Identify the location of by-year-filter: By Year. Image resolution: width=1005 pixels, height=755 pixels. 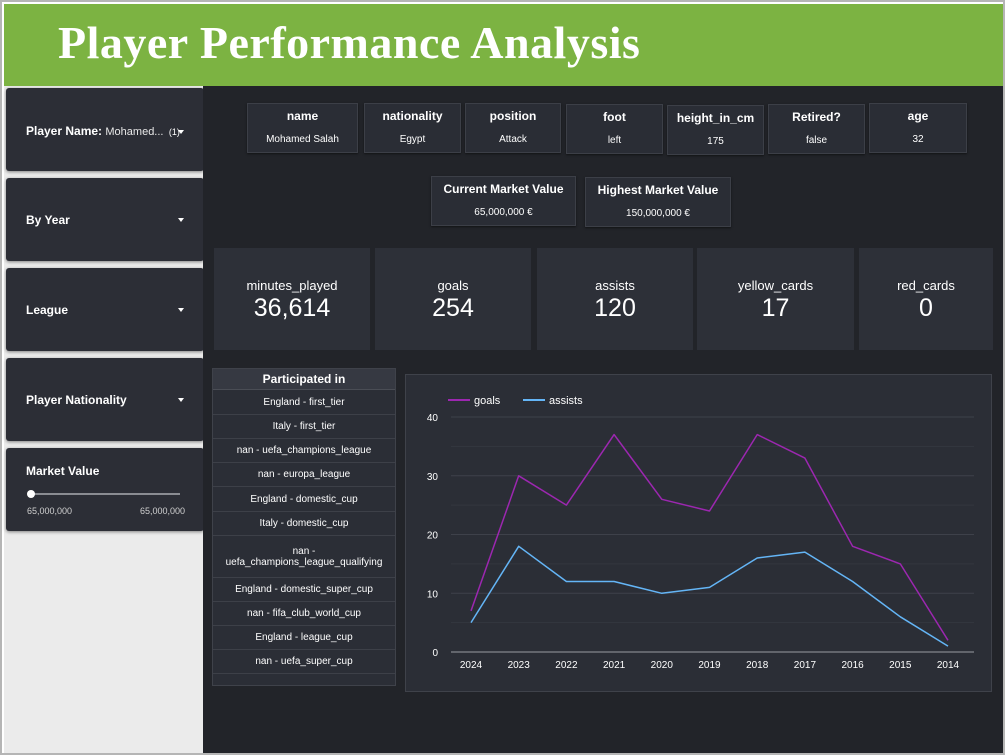
(105, 219).